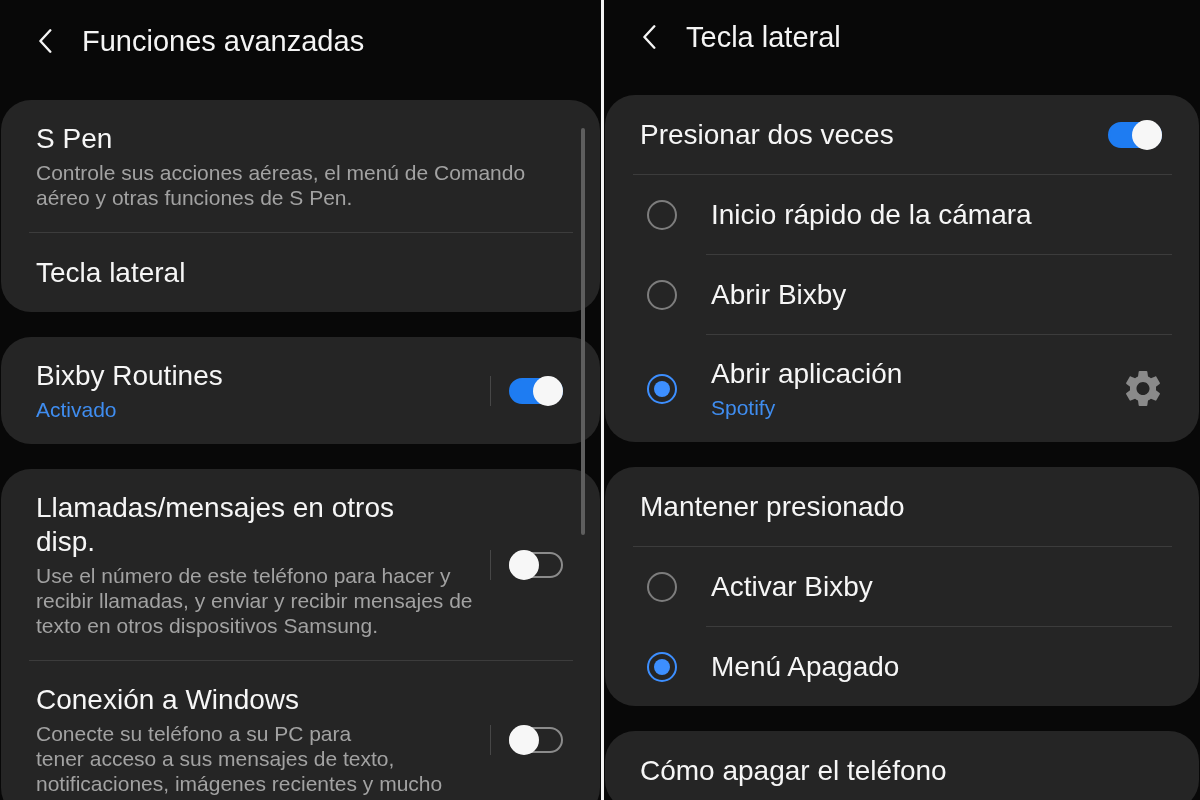 This screenshot has width=1200, height=800. What do you see at coordinates (168, 700) in the screenshot?
I see `setting-title: Conexión a Windows` at bounding box center [168, 700].